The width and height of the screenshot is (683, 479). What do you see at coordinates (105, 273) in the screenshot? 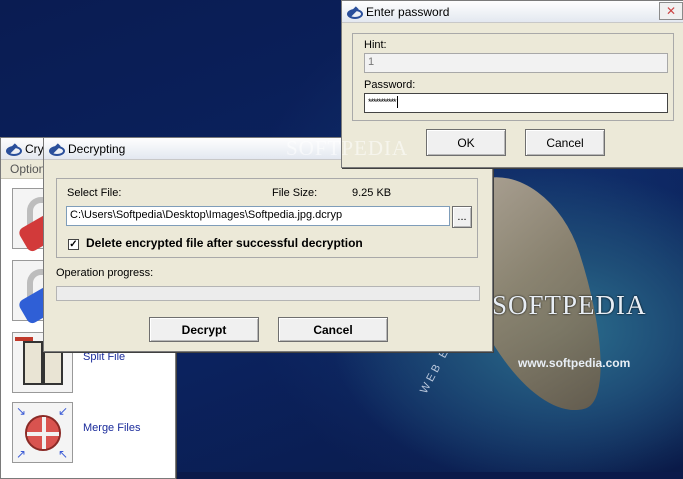
I see `operation-progress-label: Operation progress:` at bounding box center [105, 273].